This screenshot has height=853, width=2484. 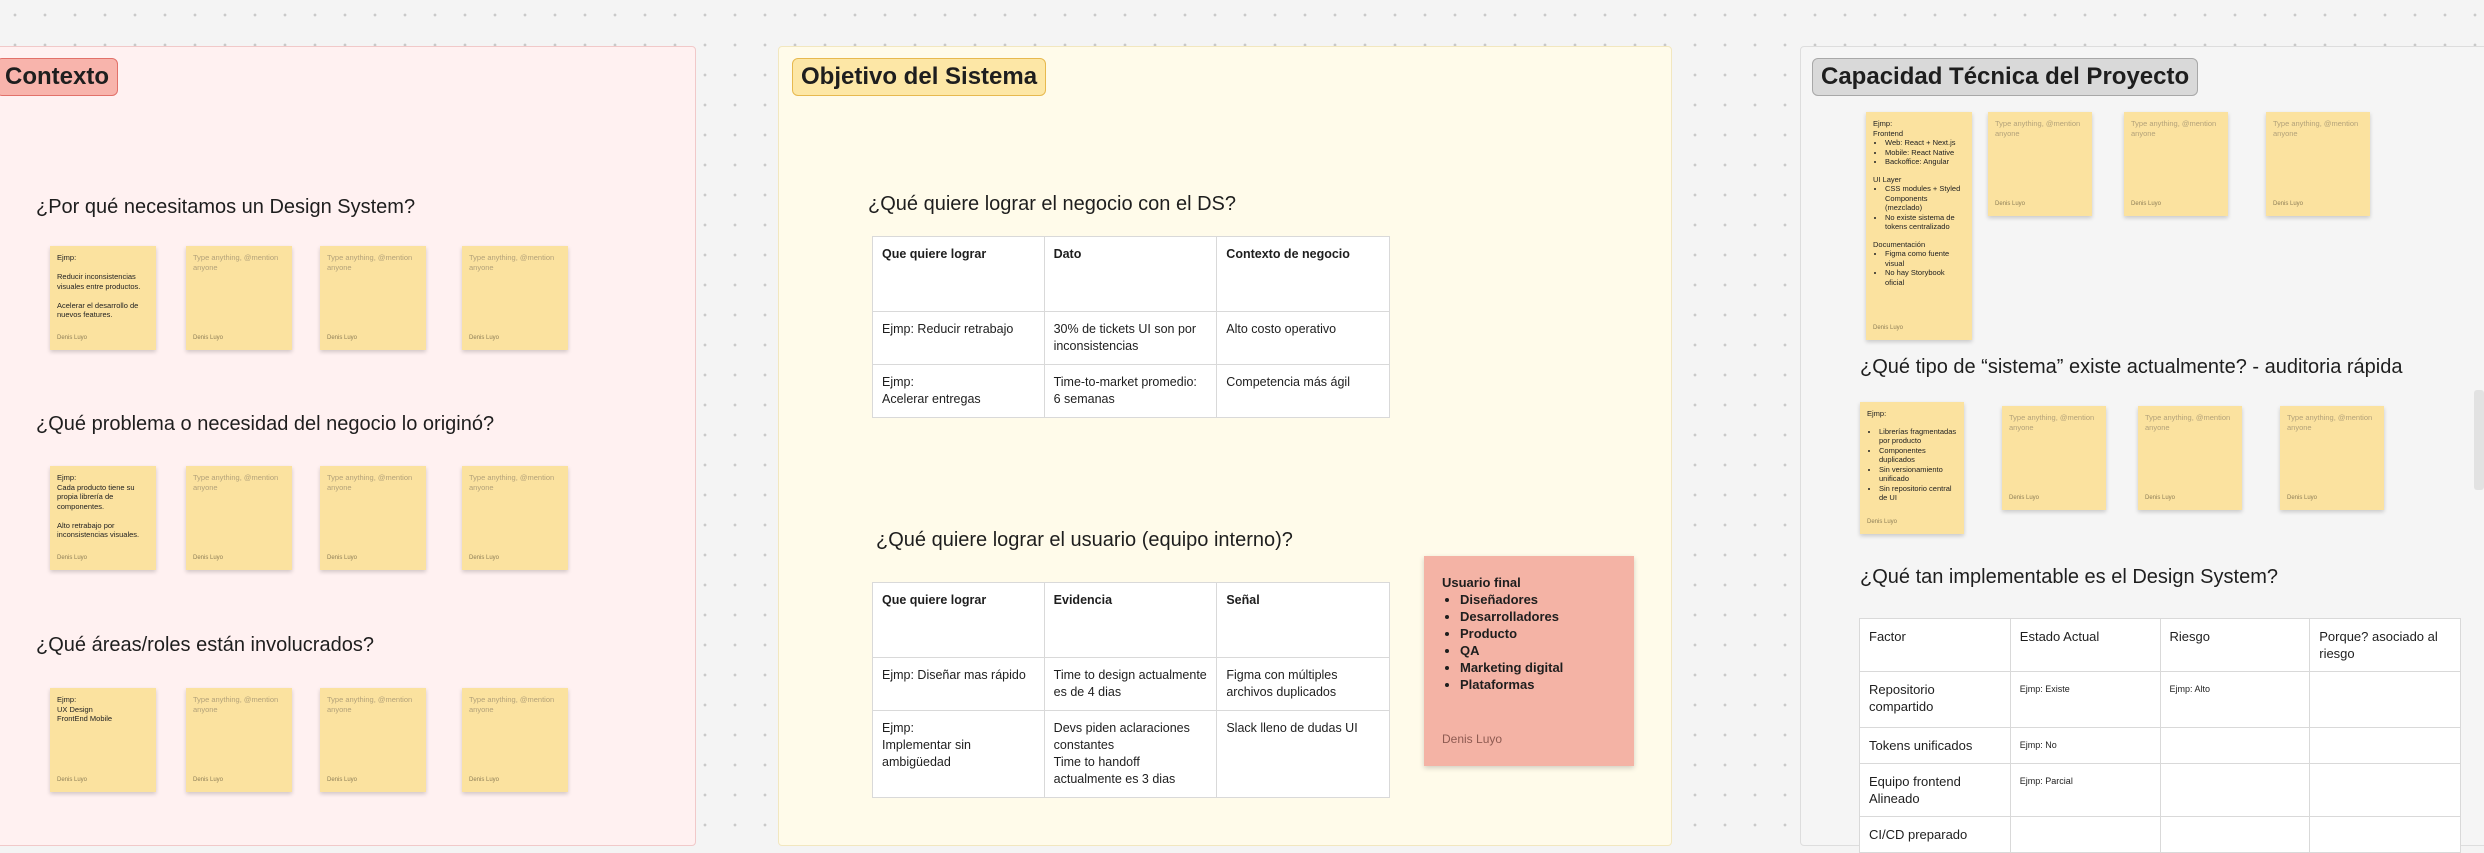 What do you see at coordinates (1935, 790) in the screenshot?
I see `table-cell: Equipo frontend Alineado` at bounding box center [1935, 790].